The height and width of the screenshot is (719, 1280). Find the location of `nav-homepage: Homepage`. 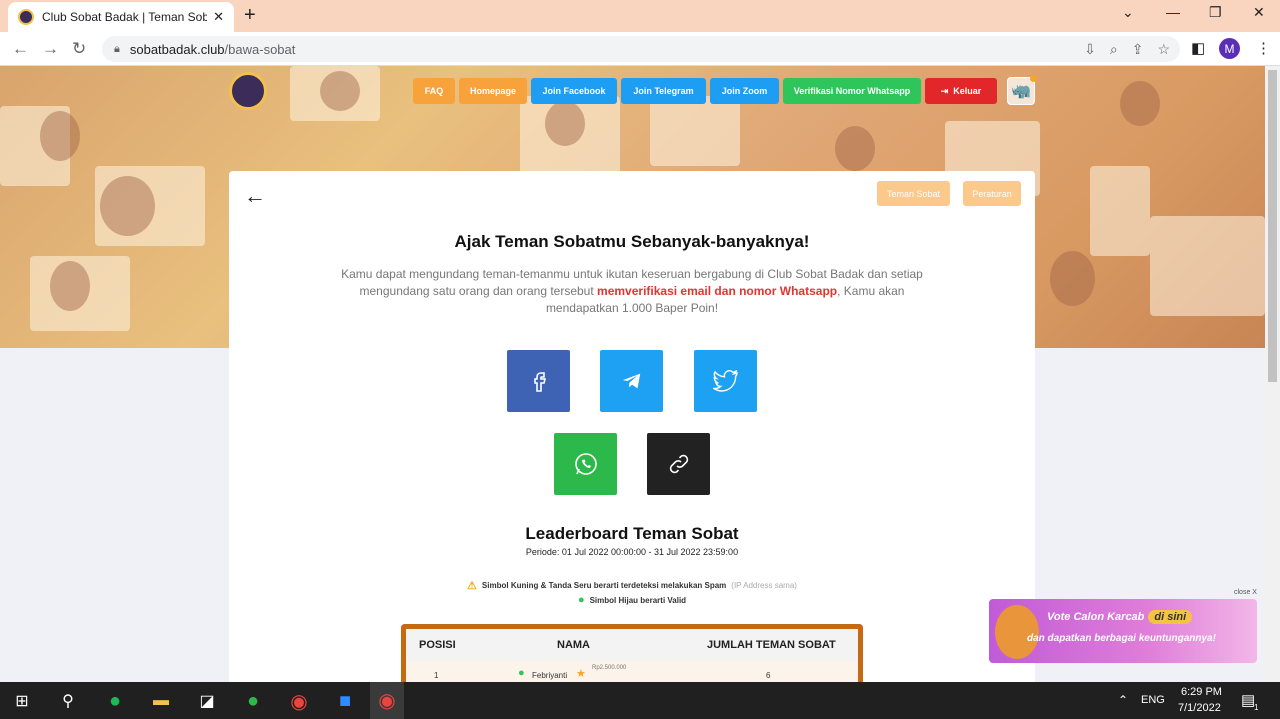

nav-homepage: Homepage is located at coordinates (493, 91).